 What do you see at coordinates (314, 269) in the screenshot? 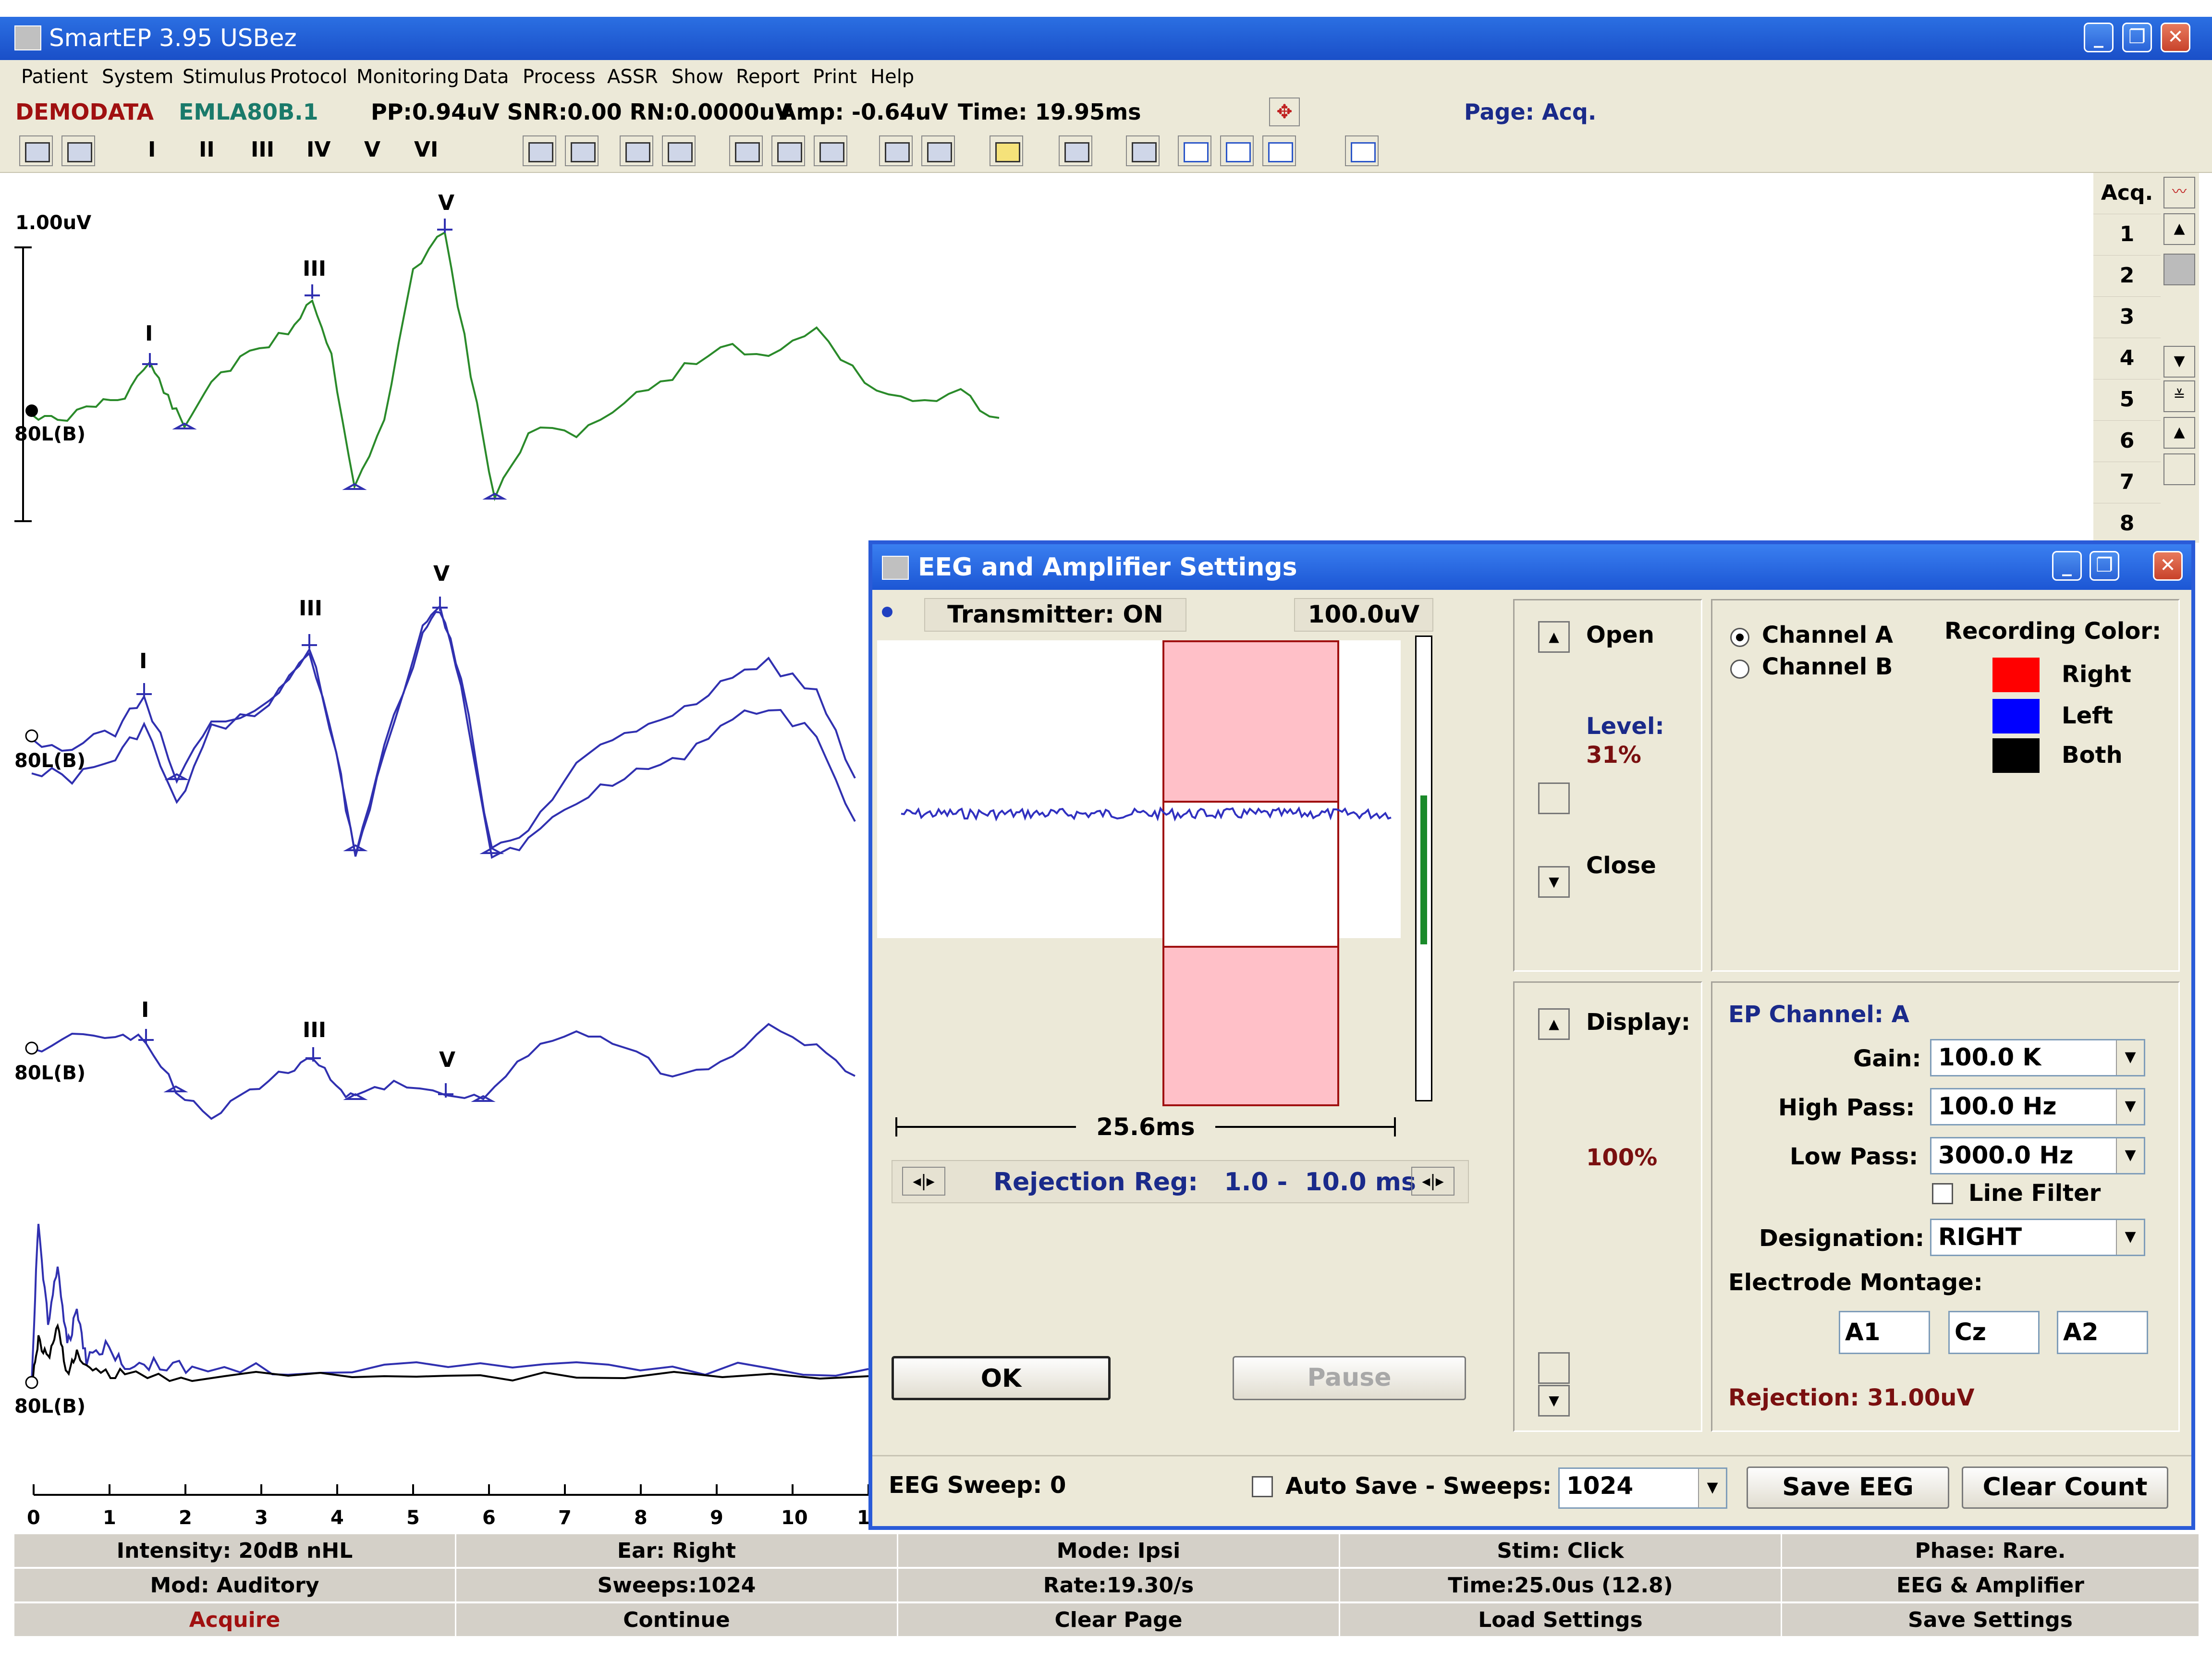
I see `peak-label-1-iii: III` at bounding box center [314, 269].